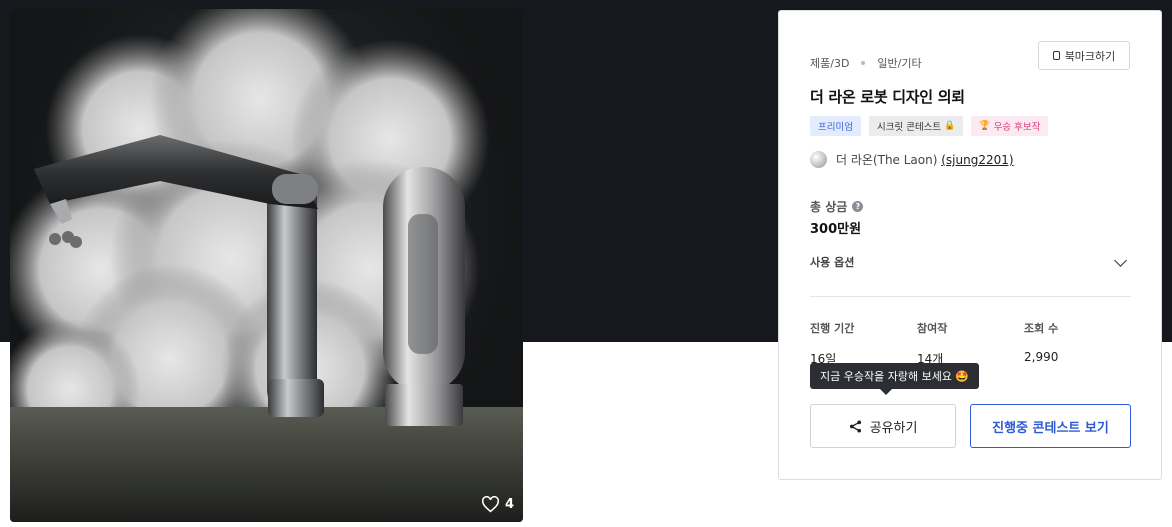 This screenshot has width=1172, height=527. What do you see at coordinates (858, 206) in the screenshot?
I see `help-icon: ?` at bounding box center [858, 206].